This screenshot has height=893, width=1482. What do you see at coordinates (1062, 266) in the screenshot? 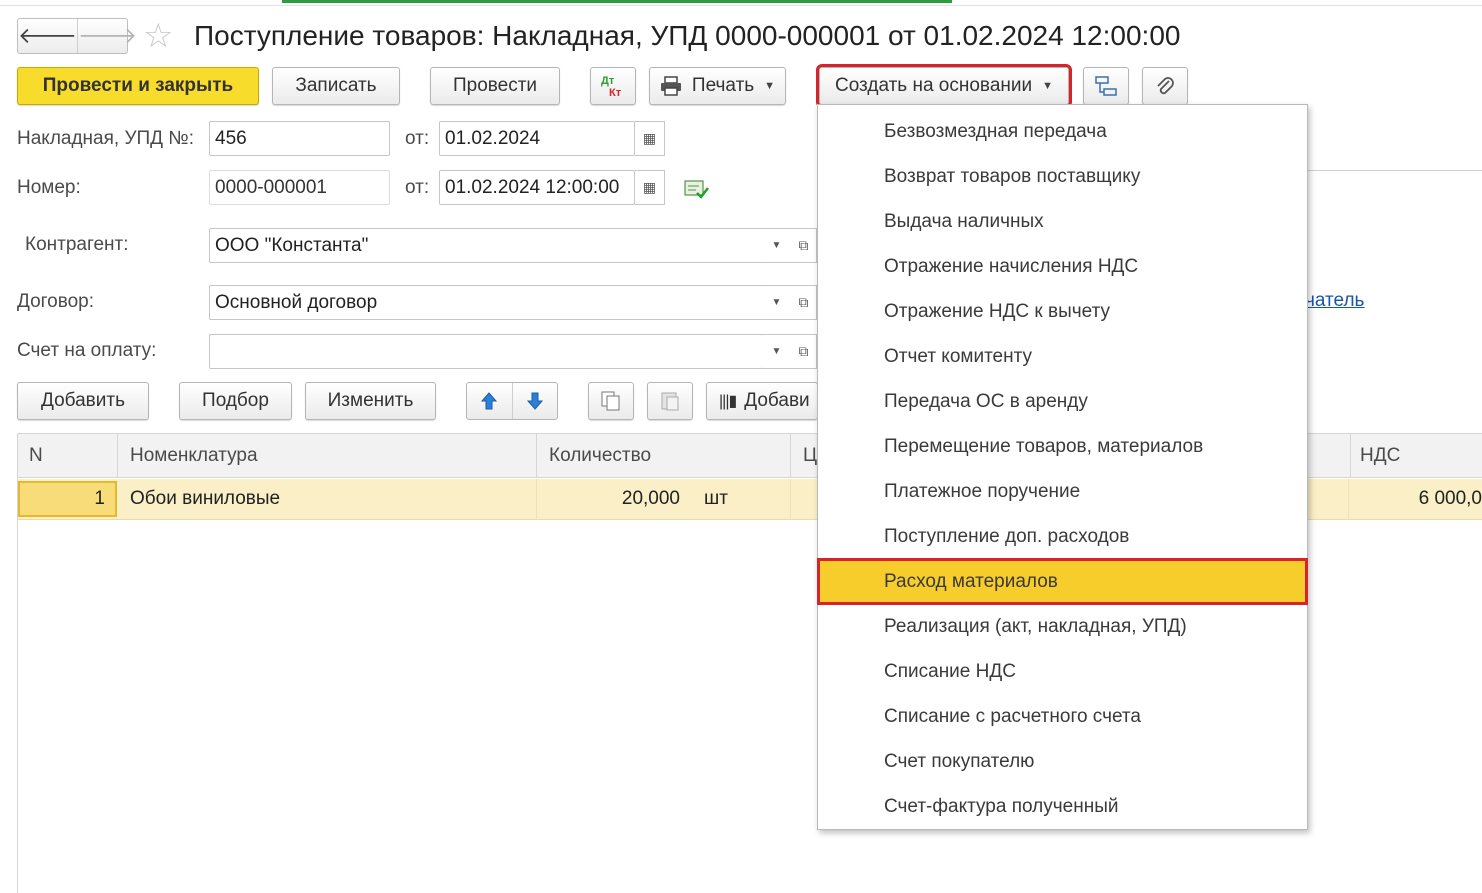
I see `menu-item: Отражение начисления НДС` at bounding box center [1062, 266].